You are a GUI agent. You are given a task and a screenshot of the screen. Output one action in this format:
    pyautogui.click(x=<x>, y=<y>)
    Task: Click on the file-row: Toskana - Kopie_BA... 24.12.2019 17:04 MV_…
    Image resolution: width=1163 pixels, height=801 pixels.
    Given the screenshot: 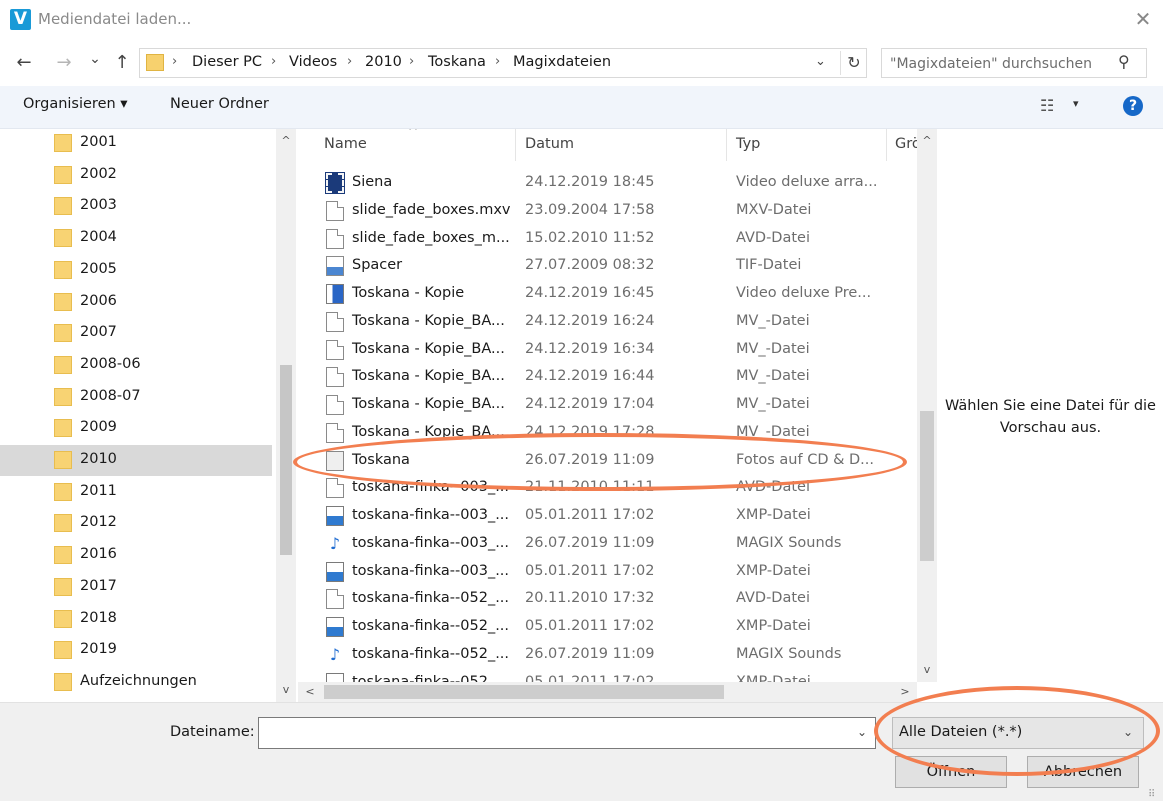 What is the action you would take?
    pyautogui.click(x=605, y=405)
    